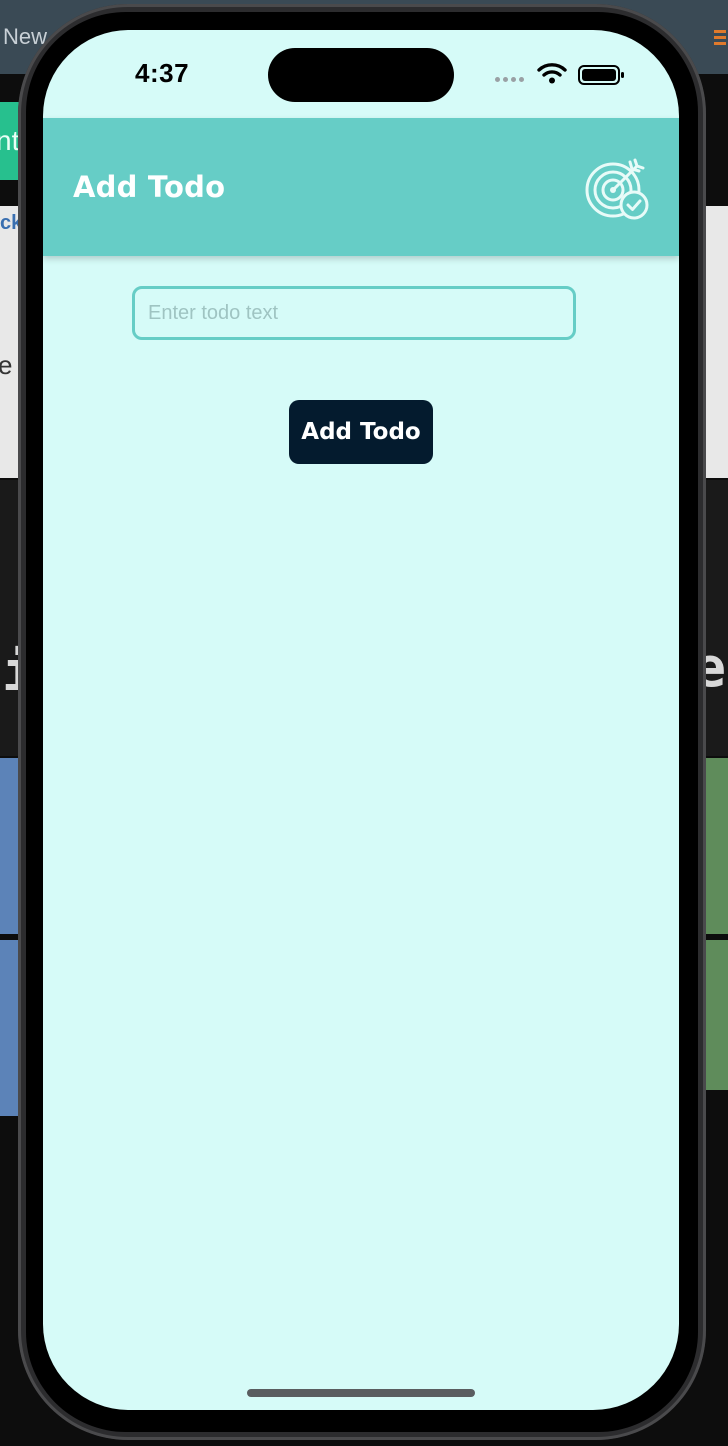 The height and width of the screenshot is (1446, 728). What do you see at coordinates (6, 365) in the screenshot?
I see `background-panel-text: e` at bounding box center [6, 365].